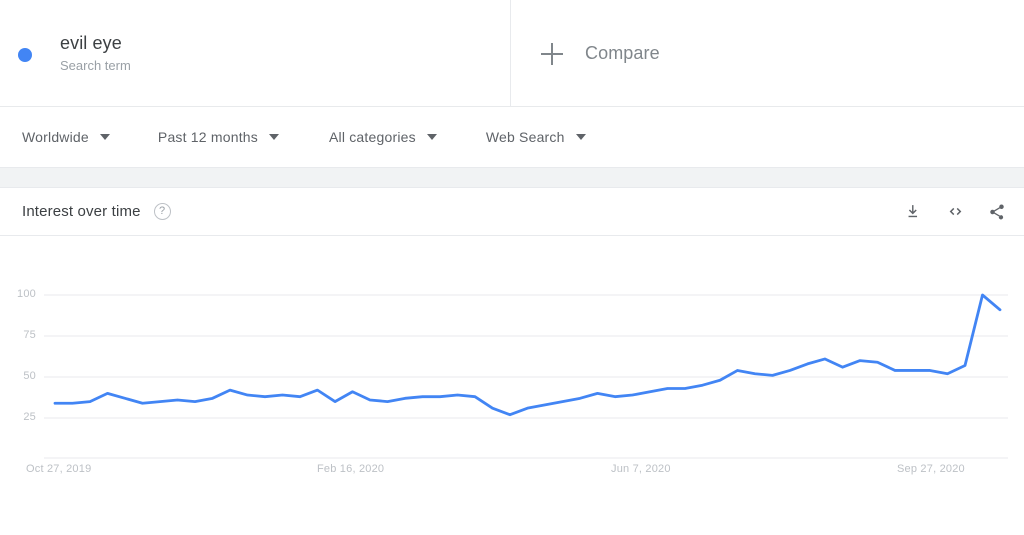 The width and height of the screenshot is (1024, 535). I want to click on search-term-card: evil eye Search term, so click(255, 53).